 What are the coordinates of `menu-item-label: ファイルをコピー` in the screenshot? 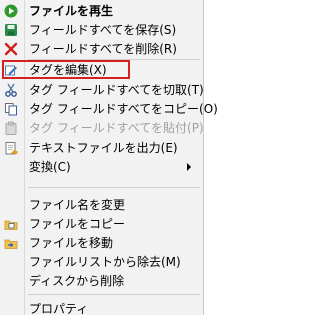 It's located at (77, 224).